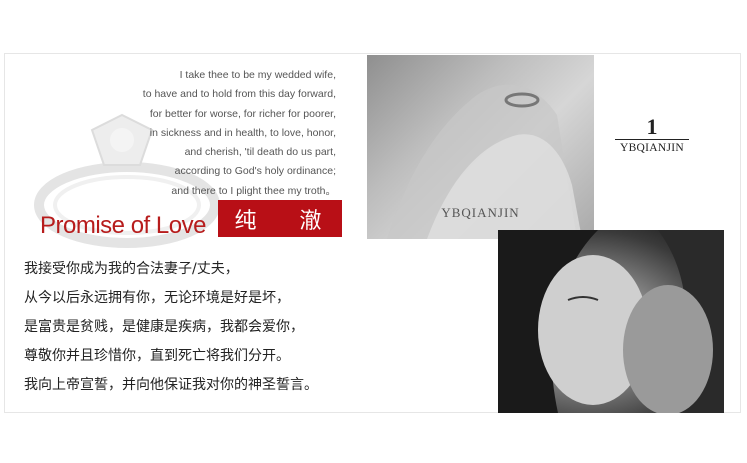 Image resolution: width=747 pixels, height=463 pixels. What do you see at coordinates (652, 148) in the screenshot?
I see `brand-label: YBQIANJIN` at bounding box center [652, 148].